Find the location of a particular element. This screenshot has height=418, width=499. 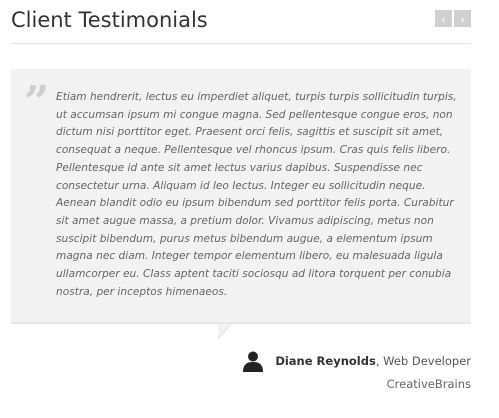

user-icon is located at coordinates (253, 361).